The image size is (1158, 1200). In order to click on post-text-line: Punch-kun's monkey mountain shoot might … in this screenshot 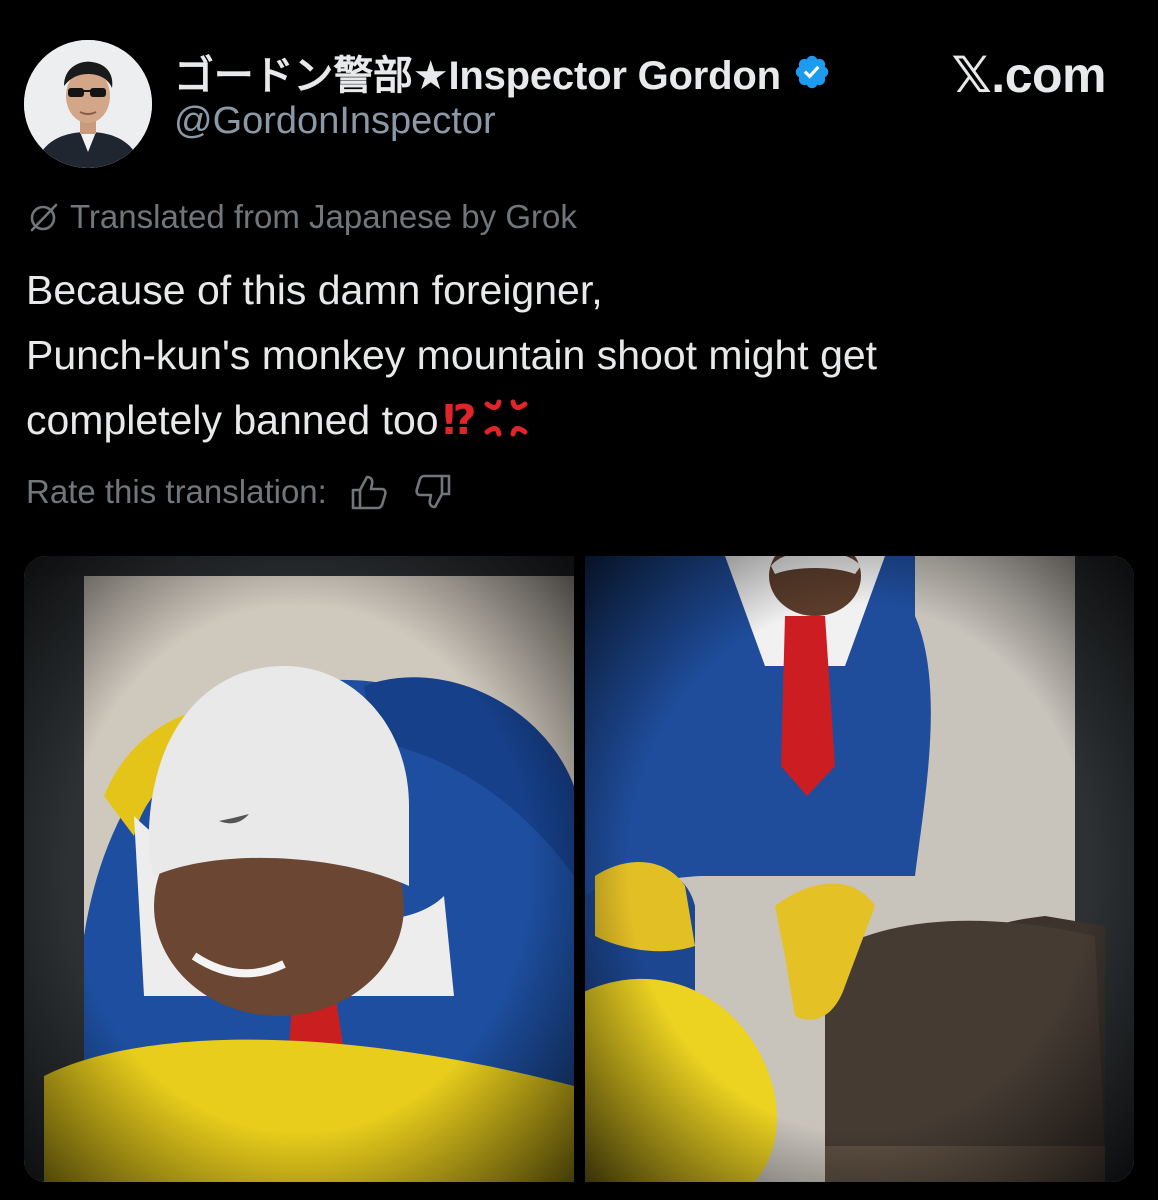, I will do `click(452, 355)`.